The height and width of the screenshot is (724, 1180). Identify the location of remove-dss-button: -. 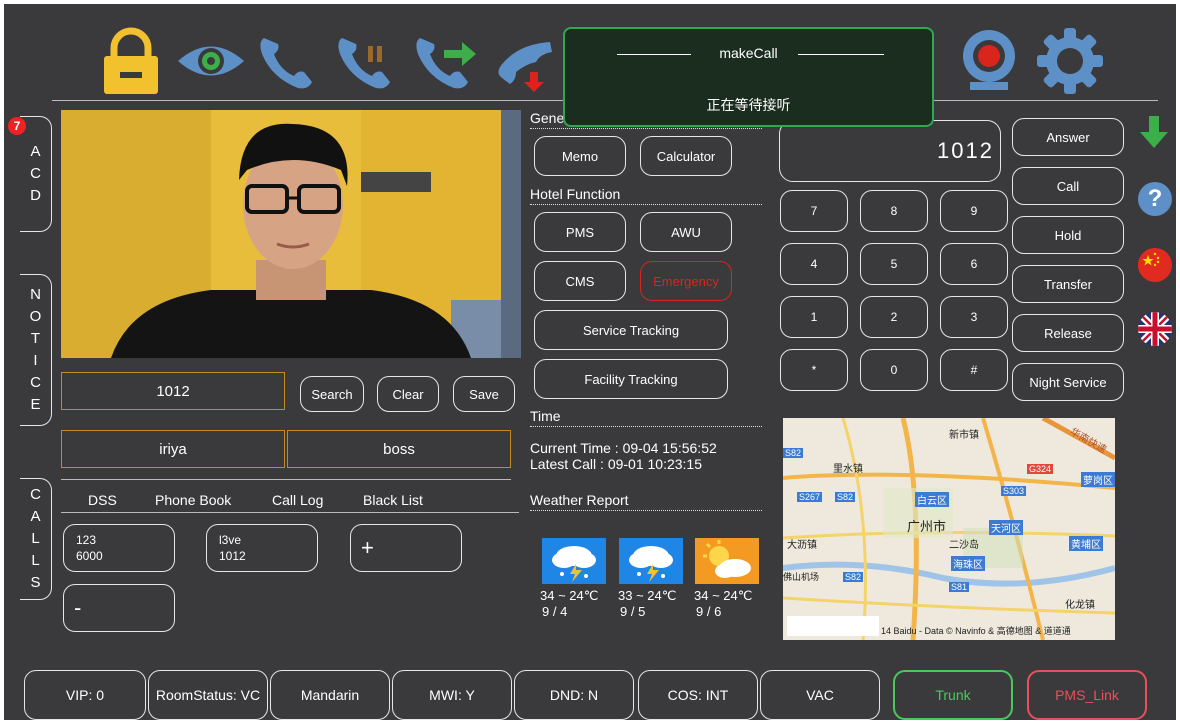
(119, 608).